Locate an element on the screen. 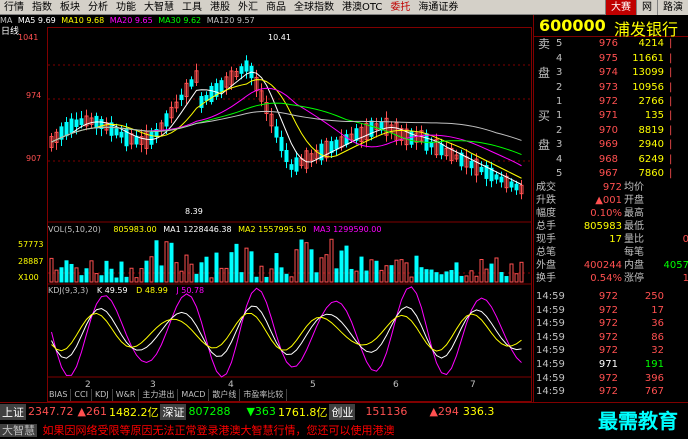  indicator-tab-7: 市盈率比较 is located at coordinates (264, 395).